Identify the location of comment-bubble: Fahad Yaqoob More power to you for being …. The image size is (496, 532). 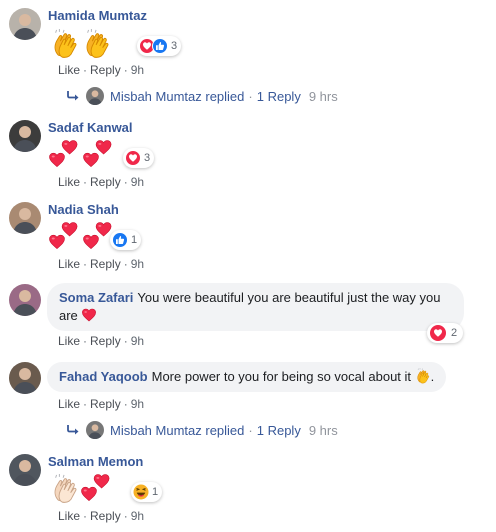
(247, 377).